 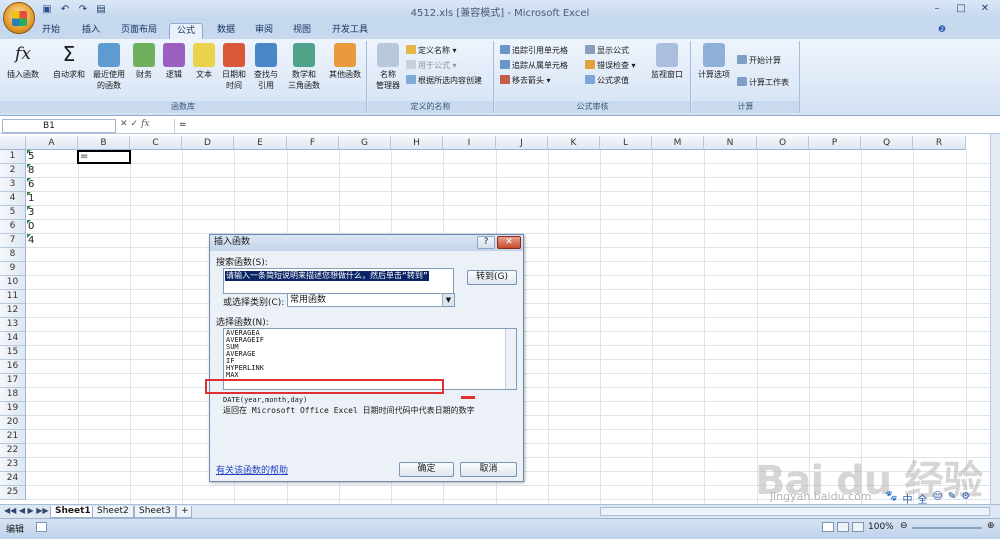 I want to click on tab-formulas: 公式, so click(x=186, y=31).